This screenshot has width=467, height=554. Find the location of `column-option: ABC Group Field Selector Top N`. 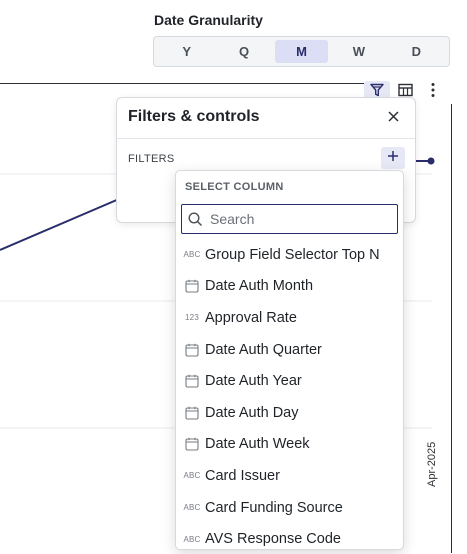

column-option: ABC Group Field Selector Top N is located at coordinates (289, 255).